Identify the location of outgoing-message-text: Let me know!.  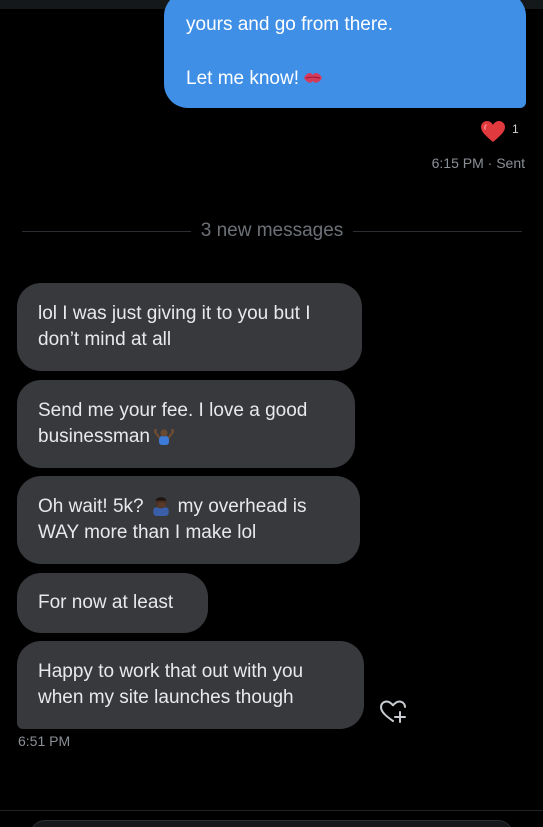
(242, 78).